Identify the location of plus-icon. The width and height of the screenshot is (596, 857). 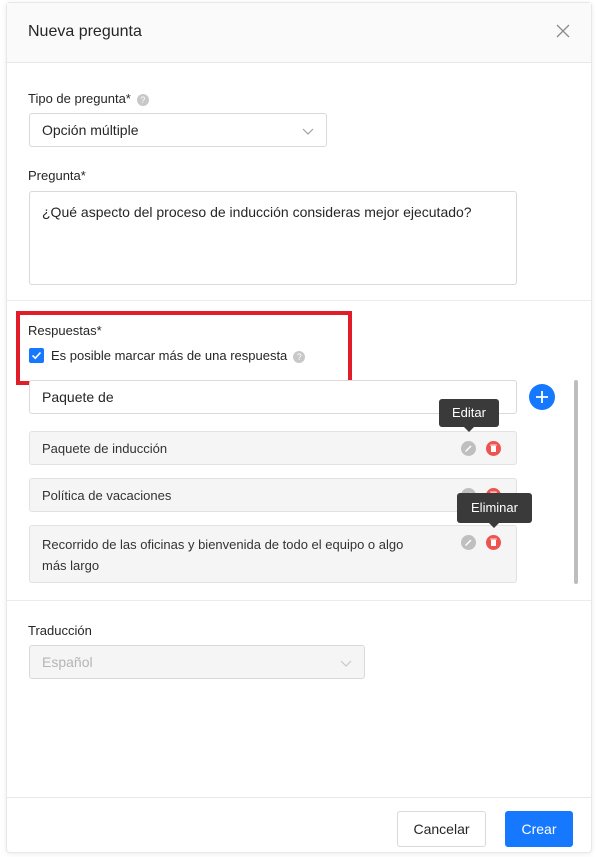
(542, 397).